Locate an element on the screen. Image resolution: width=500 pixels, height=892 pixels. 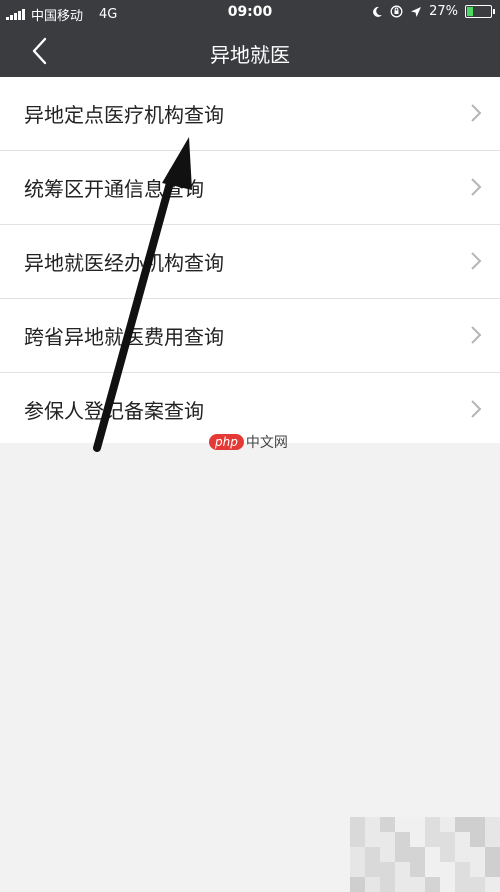
menu-item-pooling-area-query: 统筹区开通信息查询 is located at coordinates (250, 188).